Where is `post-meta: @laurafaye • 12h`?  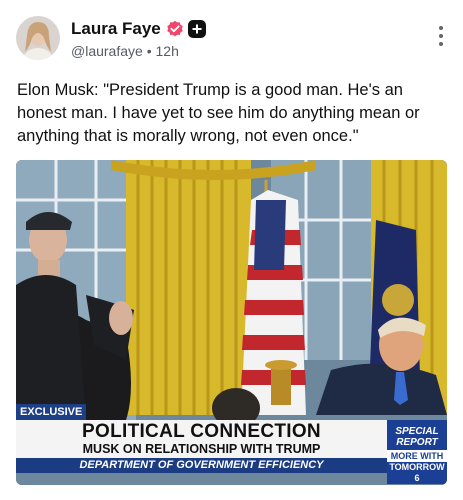
post-meta: @laurafaye • 12h is located at coordinates (138, 51).